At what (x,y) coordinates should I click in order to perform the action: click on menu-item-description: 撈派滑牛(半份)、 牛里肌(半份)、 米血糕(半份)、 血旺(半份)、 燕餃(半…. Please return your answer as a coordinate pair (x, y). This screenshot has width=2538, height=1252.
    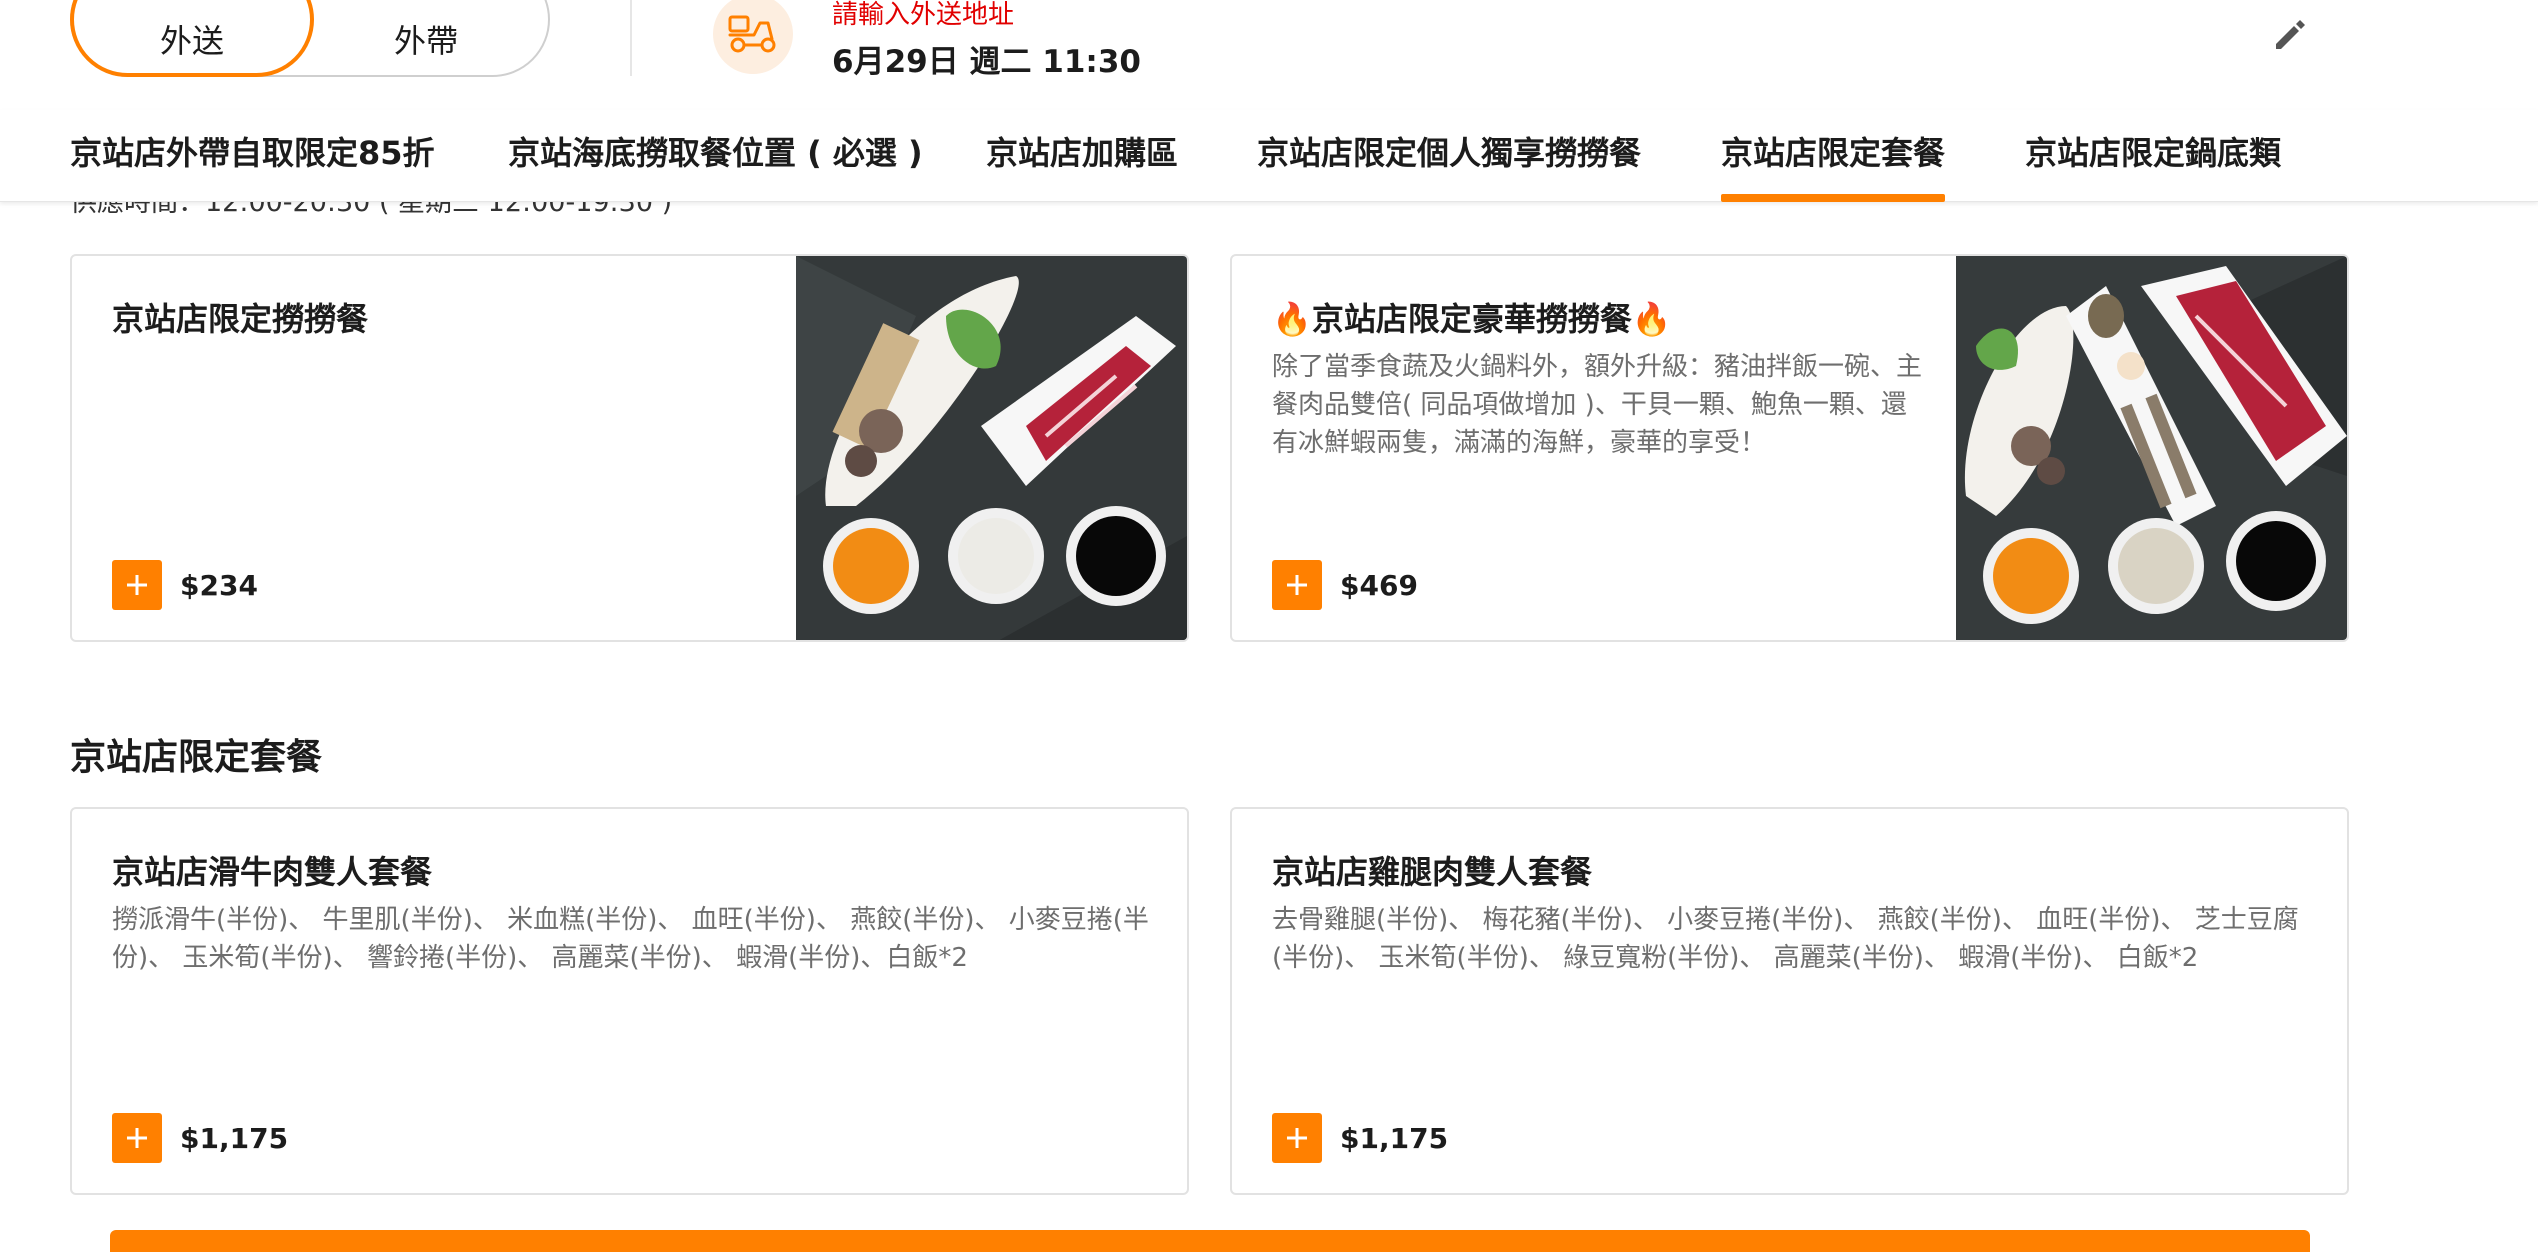
    Looking at the image, I should click on (630, 939).